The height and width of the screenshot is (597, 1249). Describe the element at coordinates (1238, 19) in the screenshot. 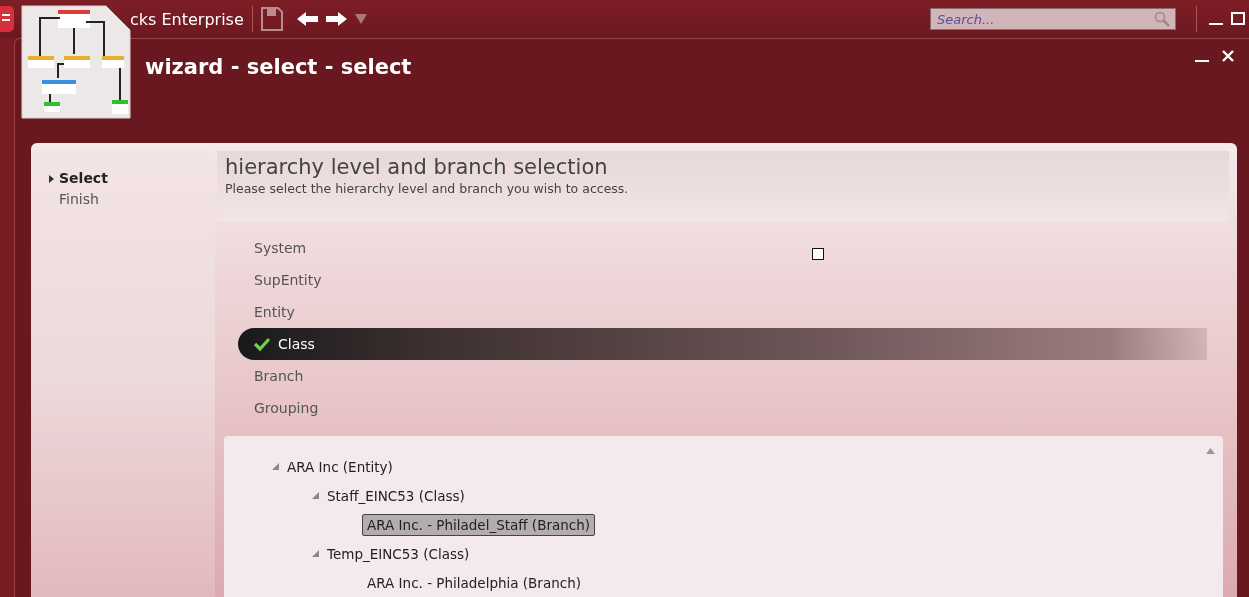

I see `maximize-icon` at that location.